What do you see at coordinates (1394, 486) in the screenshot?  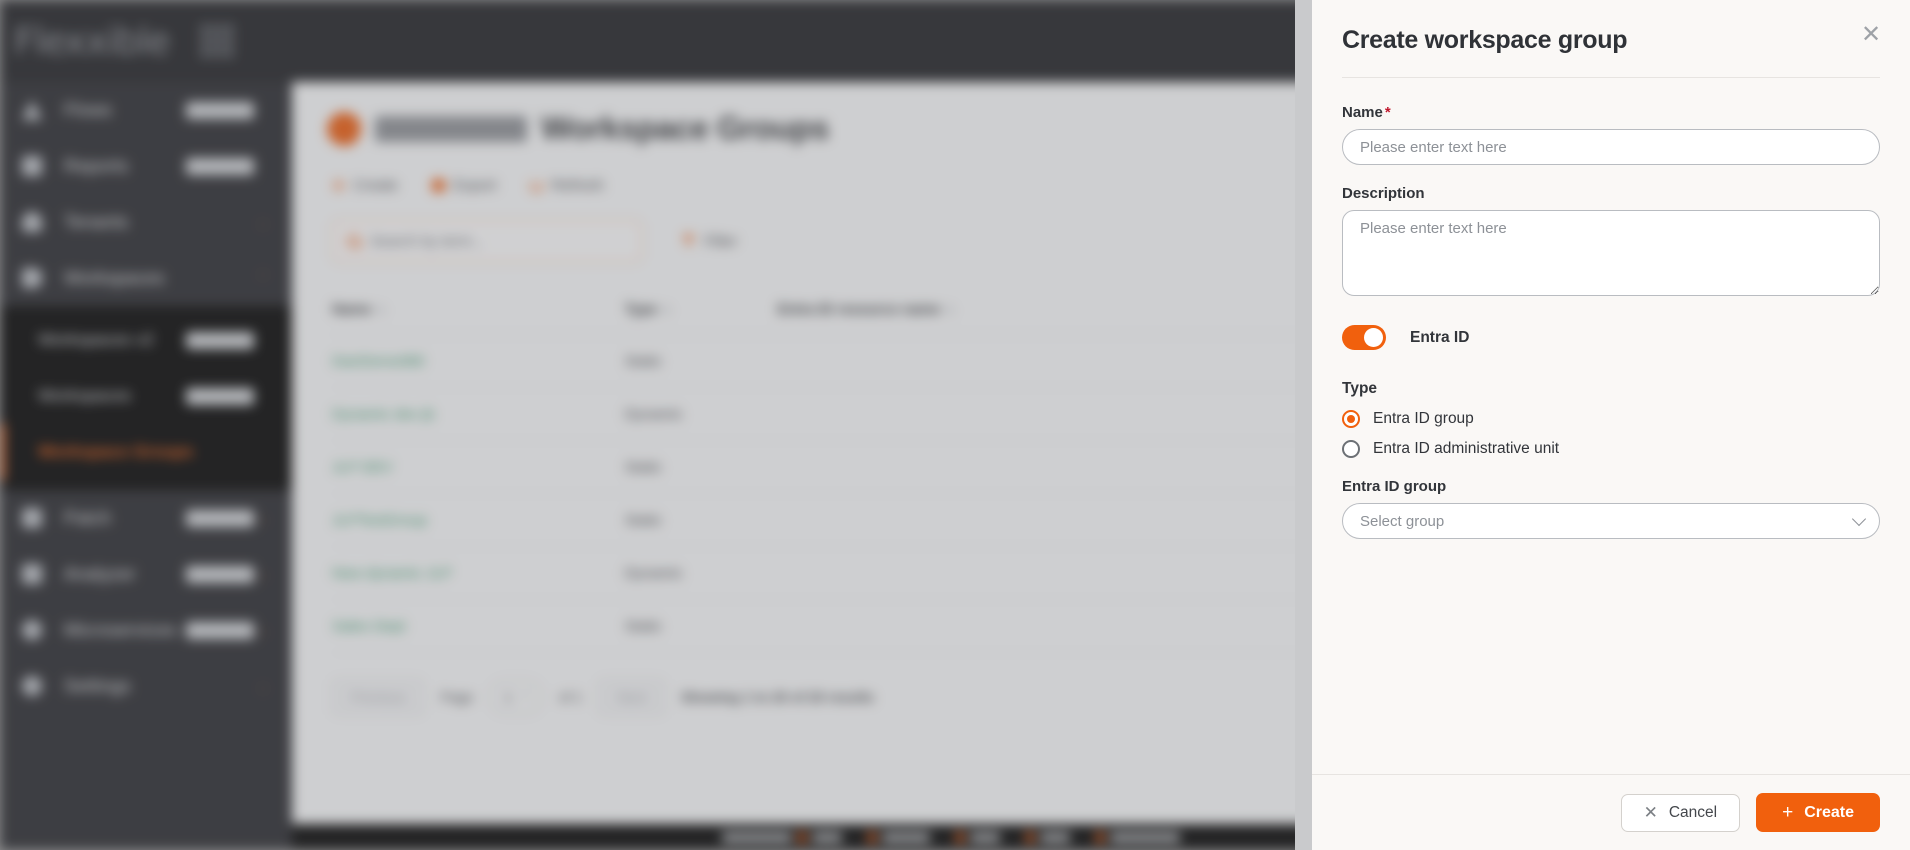 I see `entra-group-label: Entra ID group` at bounding box center [1394, 486].